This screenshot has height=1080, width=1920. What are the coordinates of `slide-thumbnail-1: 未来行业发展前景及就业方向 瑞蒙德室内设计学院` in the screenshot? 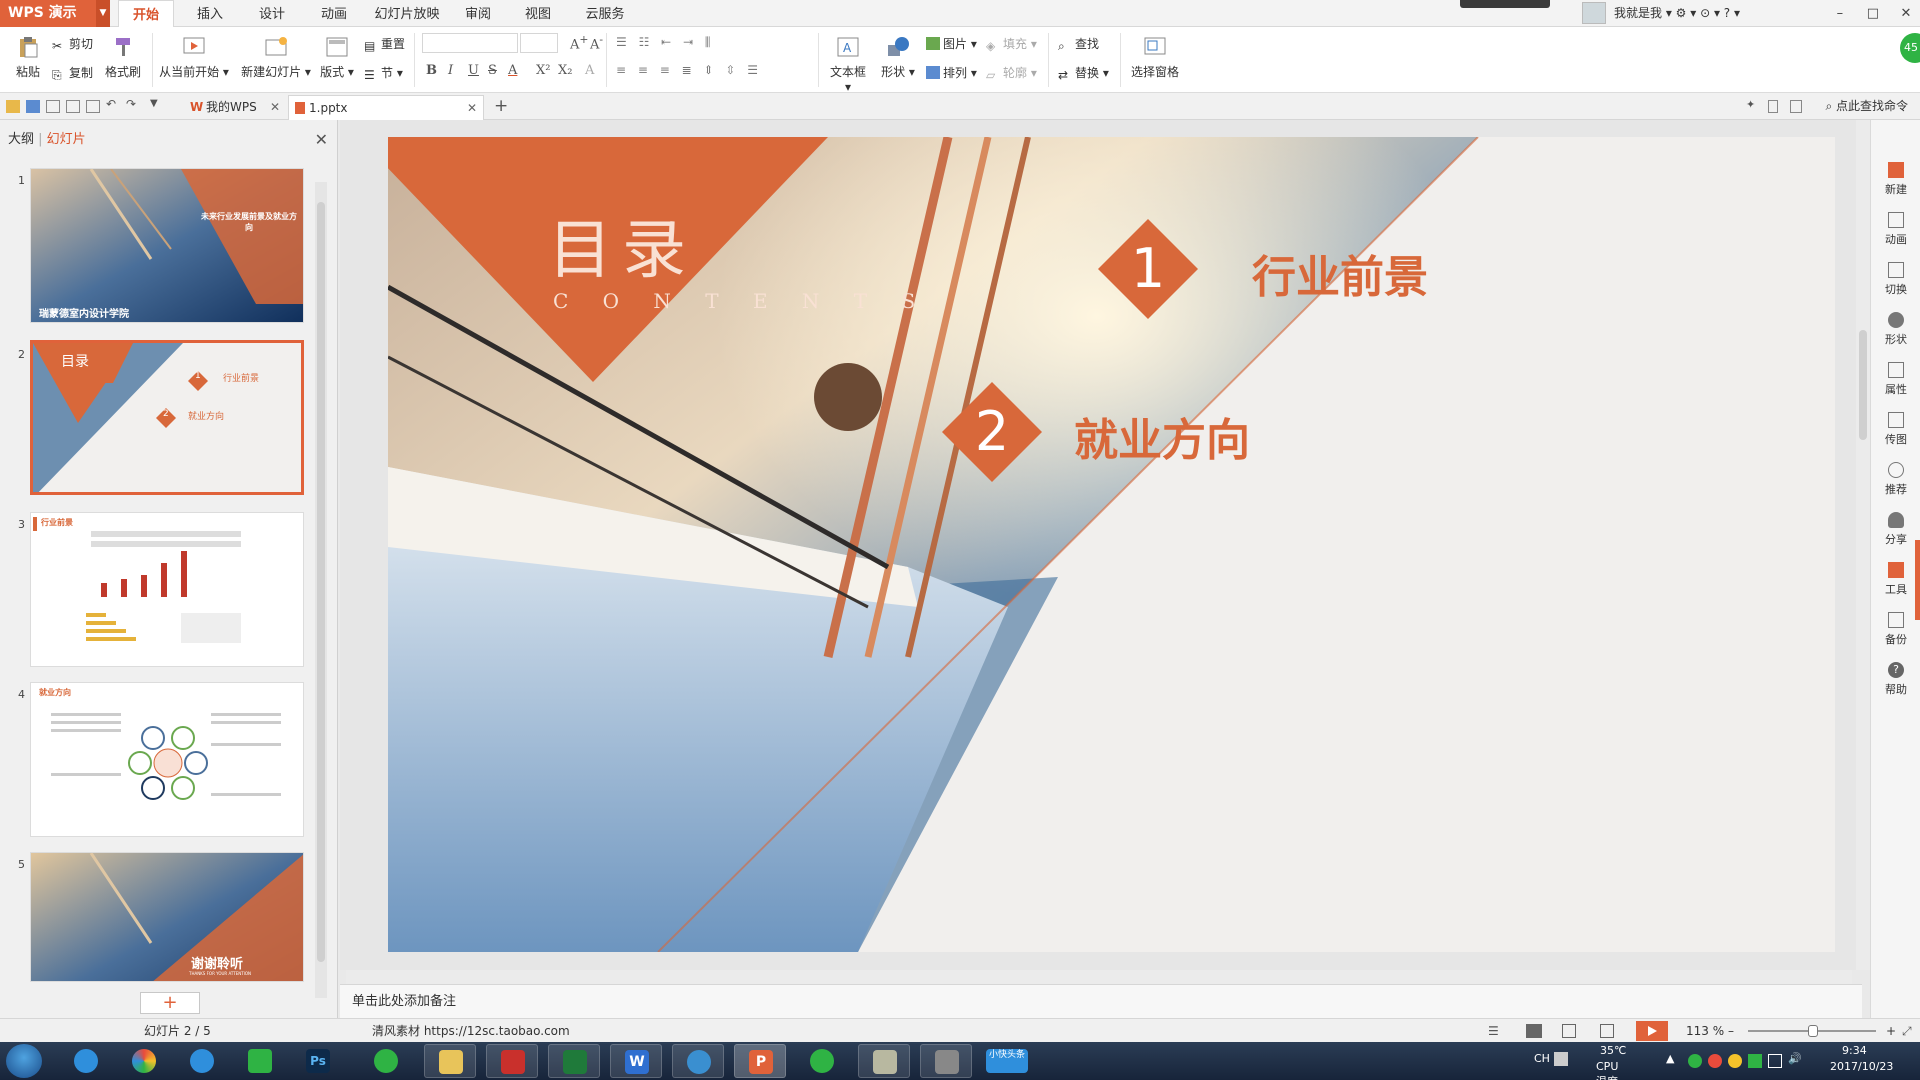 It's located at (167, 245).